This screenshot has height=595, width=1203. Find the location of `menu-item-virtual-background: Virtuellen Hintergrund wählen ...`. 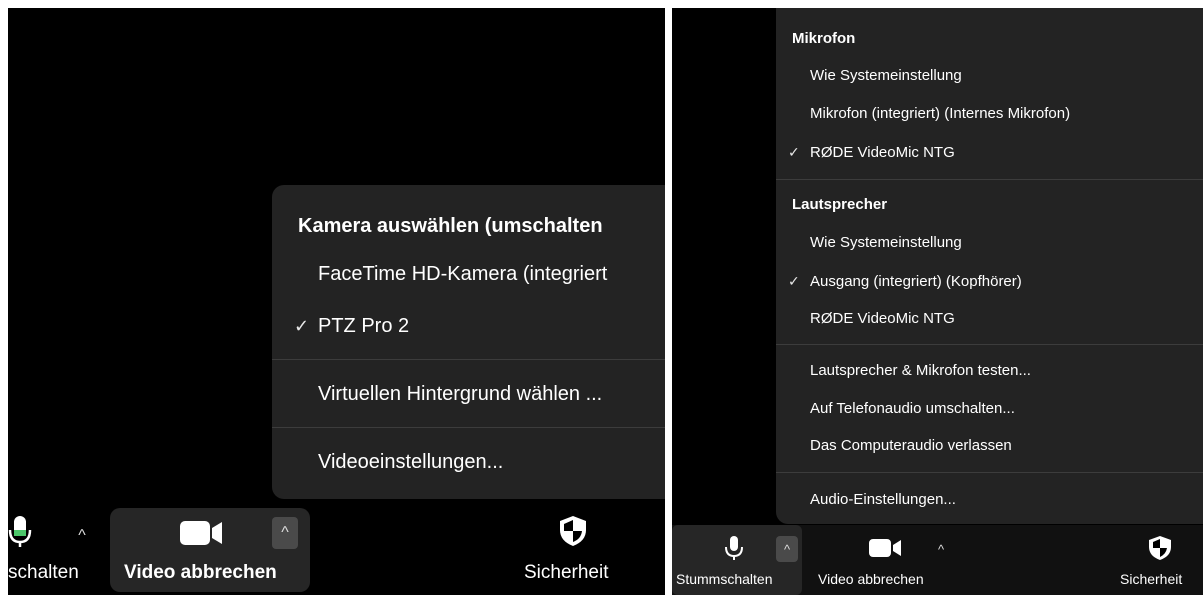

menu-item-virtual-background: Virtuellen Hintergrund wählen ... is located at coordinates (460, 394).